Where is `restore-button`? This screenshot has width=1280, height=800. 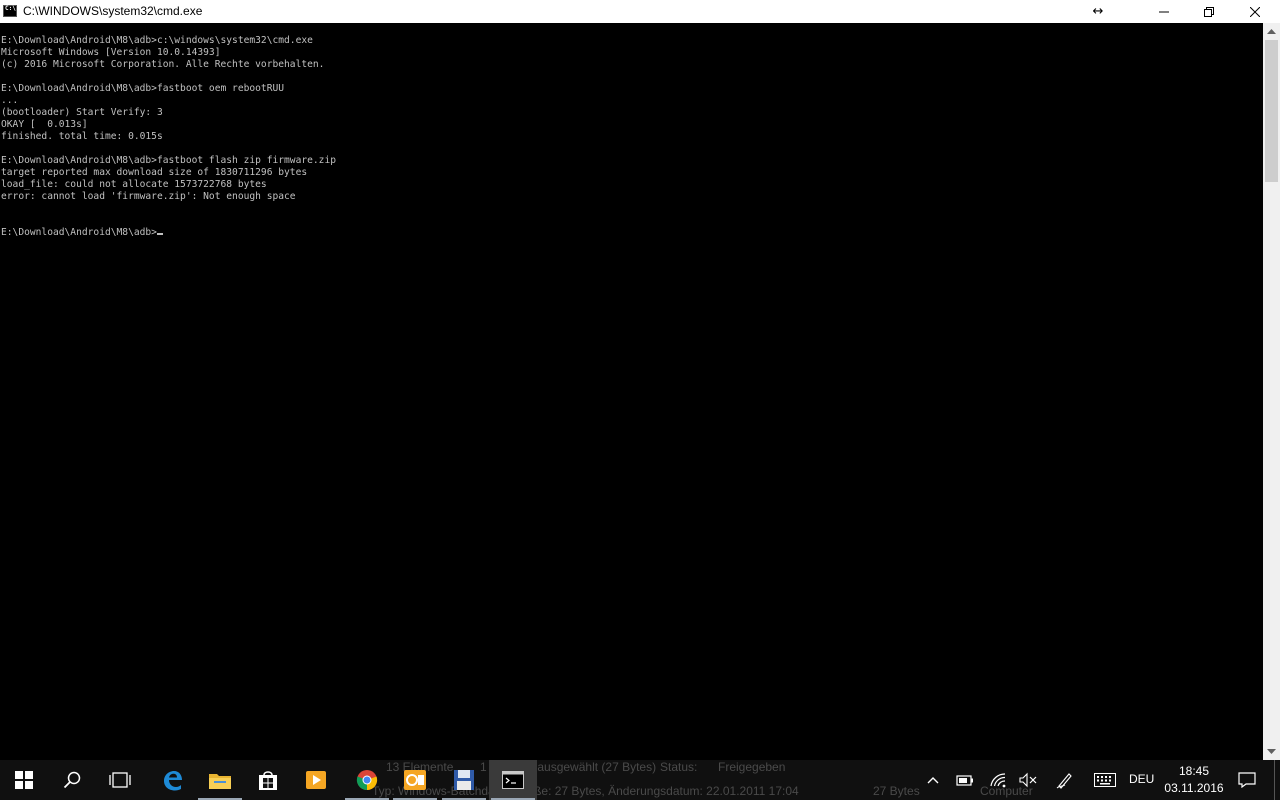 restore-button is located at coordinates (1209, 11).